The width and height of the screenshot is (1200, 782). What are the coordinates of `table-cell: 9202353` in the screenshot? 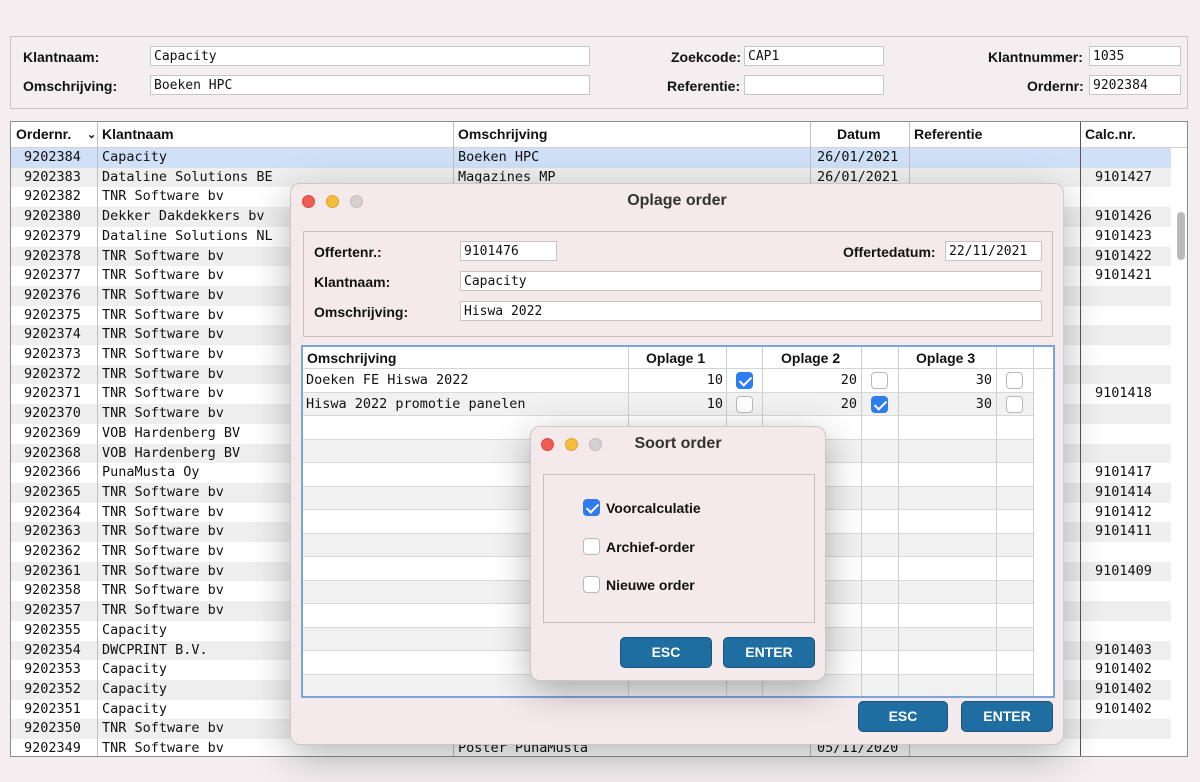 It's located at (52, 669).